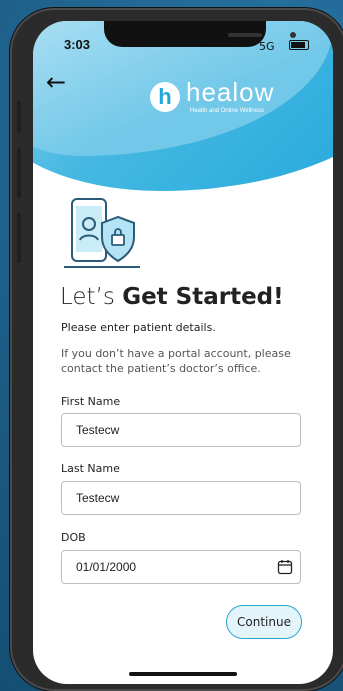 Image resolution: width=343 pixels, height=691 pixels. What do you see at coordinates (245, 35) in the screenshot?
I see `speaker` at bounding box center [245, 35].